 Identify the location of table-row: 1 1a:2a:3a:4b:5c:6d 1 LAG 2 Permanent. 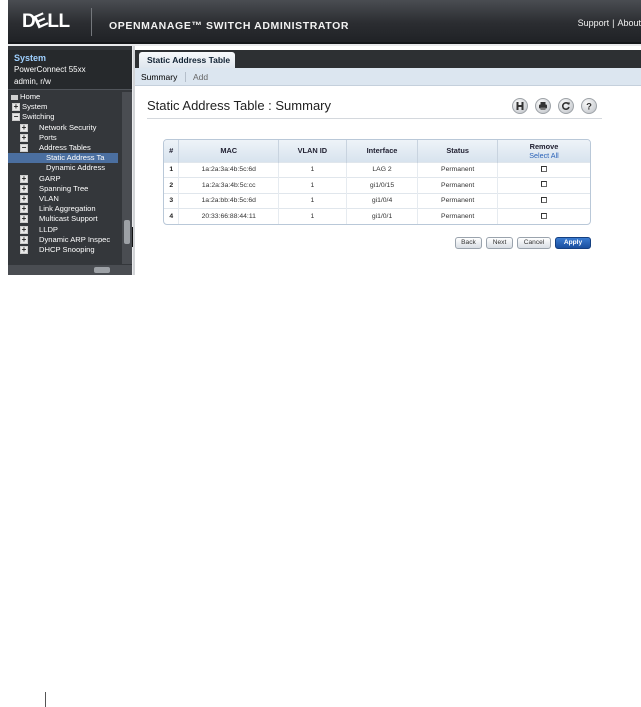
(377, 169).